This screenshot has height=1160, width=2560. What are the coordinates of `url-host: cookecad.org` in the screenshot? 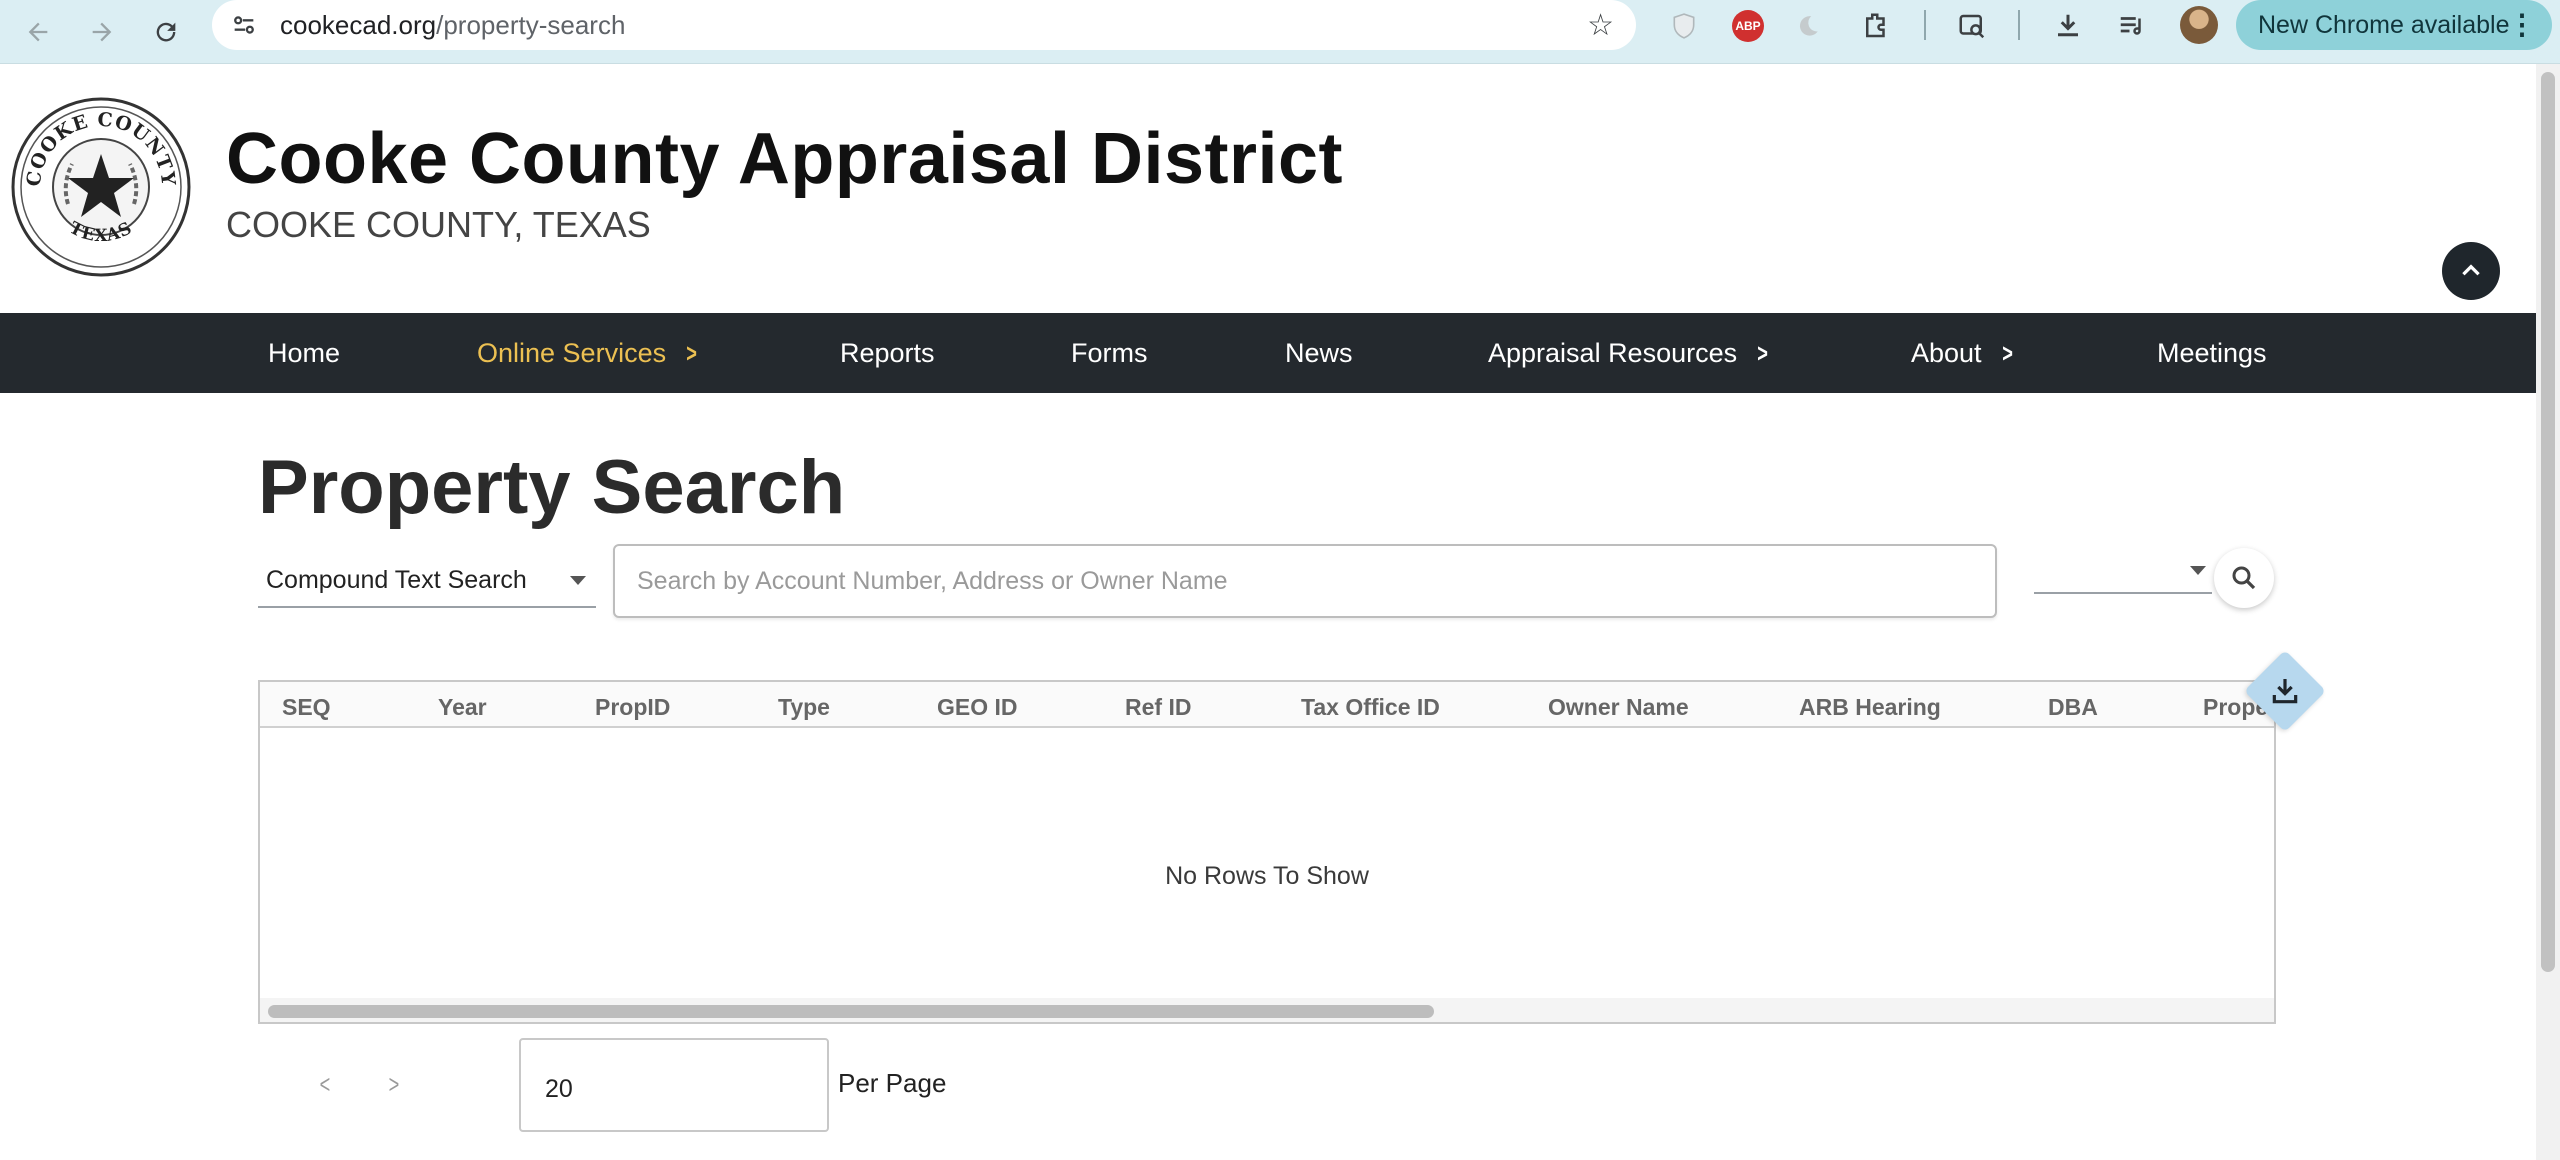 It's located at (358, 25).